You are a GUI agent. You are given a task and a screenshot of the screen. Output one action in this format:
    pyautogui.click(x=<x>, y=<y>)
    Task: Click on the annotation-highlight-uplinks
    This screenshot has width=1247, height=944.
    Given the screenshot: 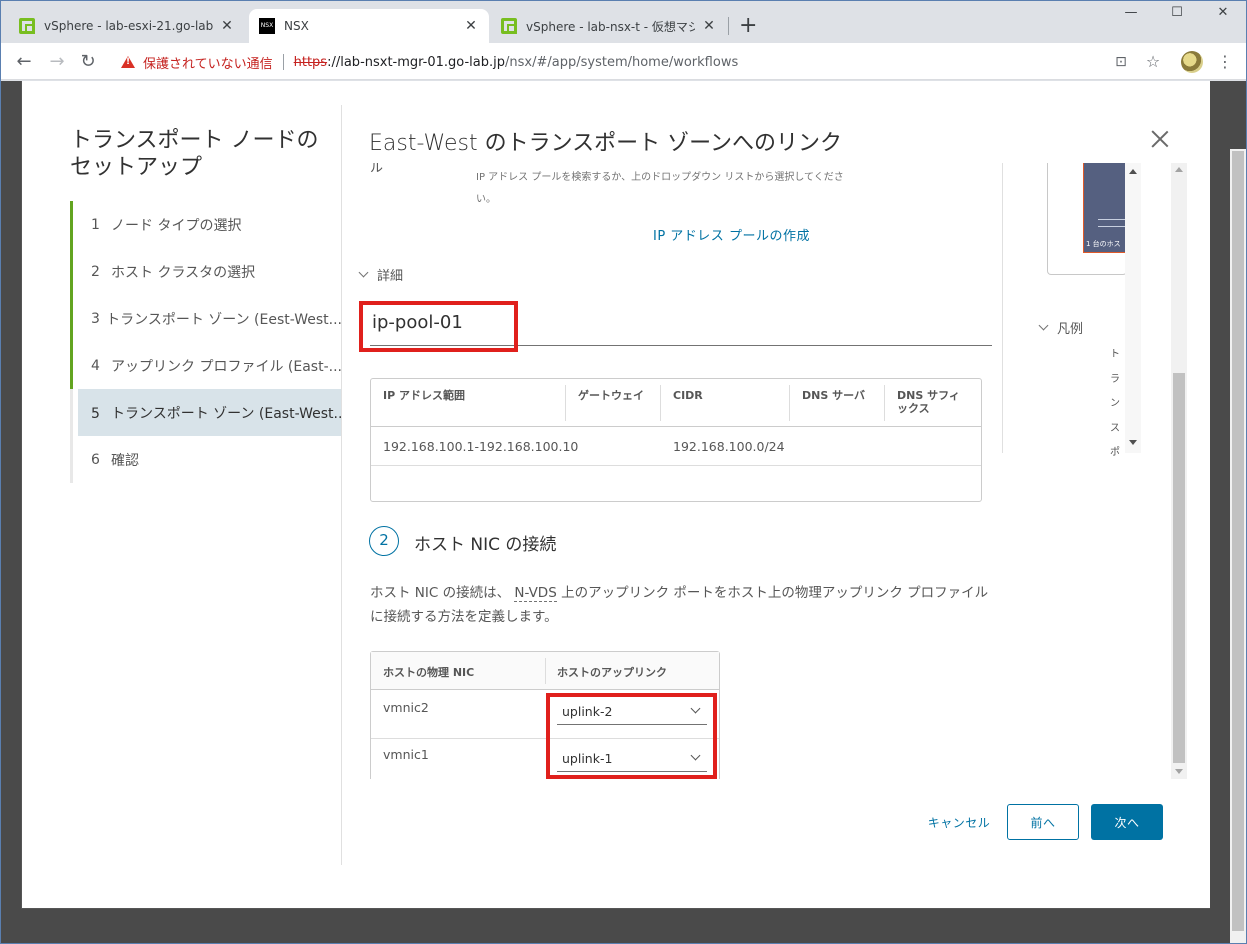 What is the action you would take?
    pyautogui.click(x=631, y=736)
    